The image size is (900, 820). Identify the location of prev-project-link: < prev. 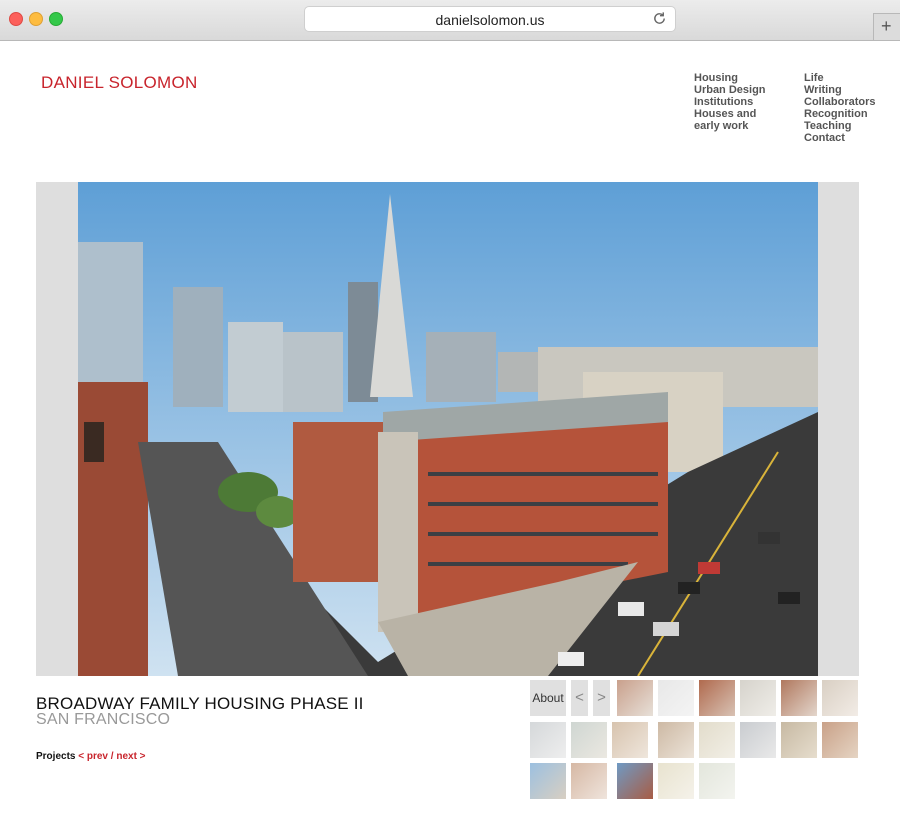
(93, 756).